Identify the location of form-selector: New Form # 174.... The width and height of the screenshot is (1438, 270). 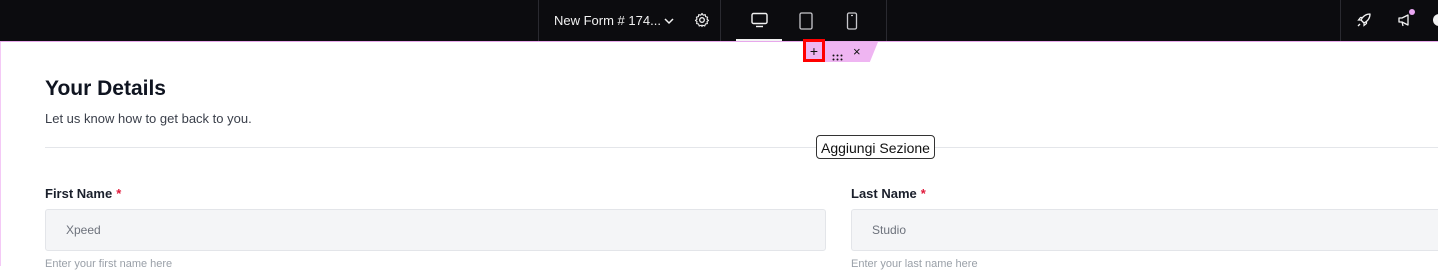
(629, 20).